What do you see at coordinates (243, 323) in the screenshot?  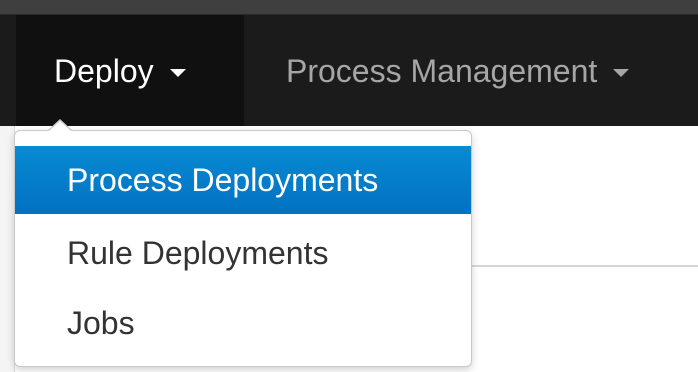 I see `menu-item-jobs: Jobs` at bounding box center [243, 323].